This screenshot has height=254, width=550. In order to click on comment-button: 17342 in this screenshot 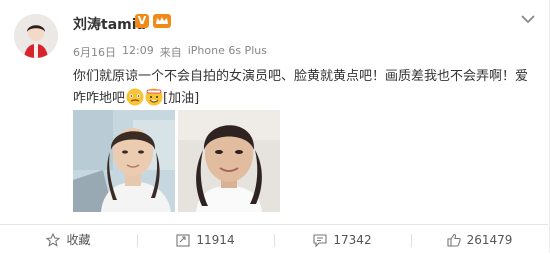, I will do `click(342, 239)`.